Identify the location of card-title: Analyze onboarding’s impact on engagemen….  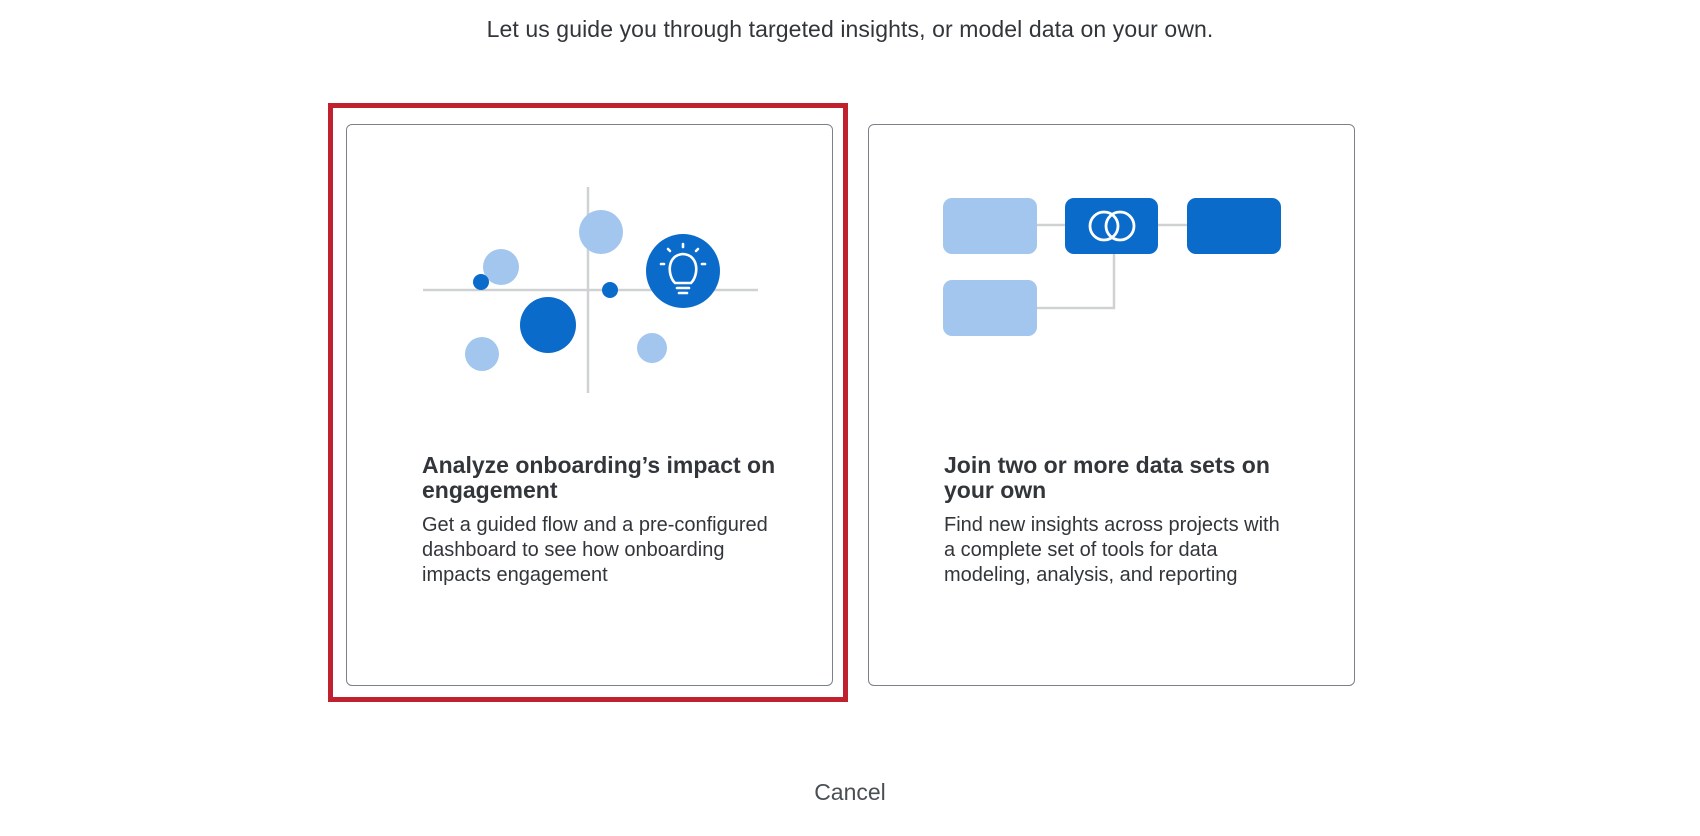
(599, 477).